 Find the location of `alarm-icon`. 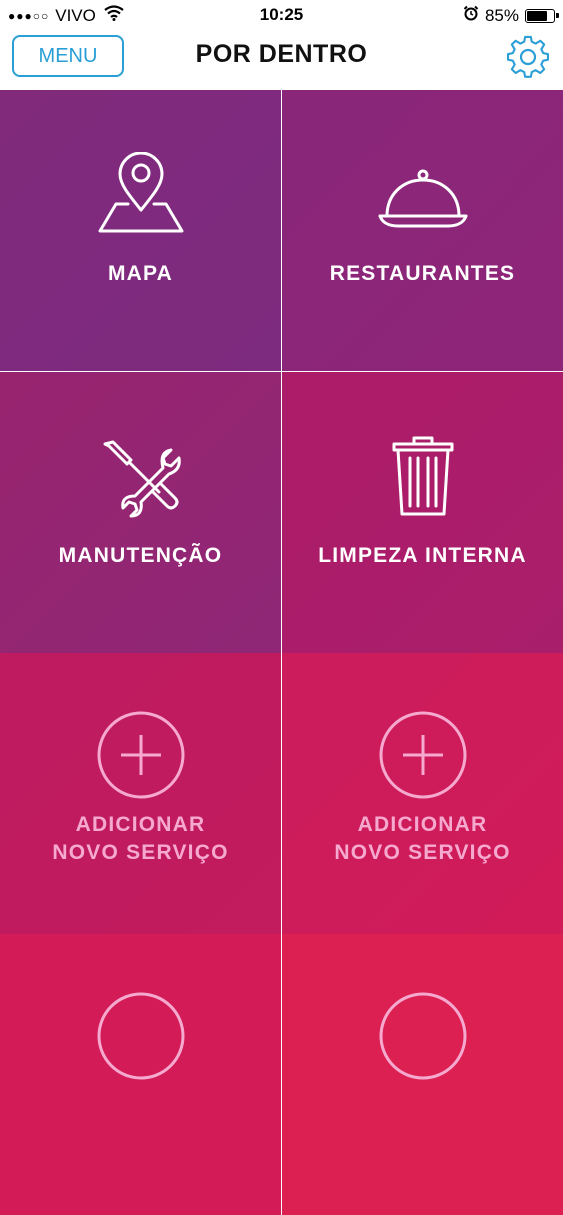

alarm-icon is located at coordinates (471, 15).